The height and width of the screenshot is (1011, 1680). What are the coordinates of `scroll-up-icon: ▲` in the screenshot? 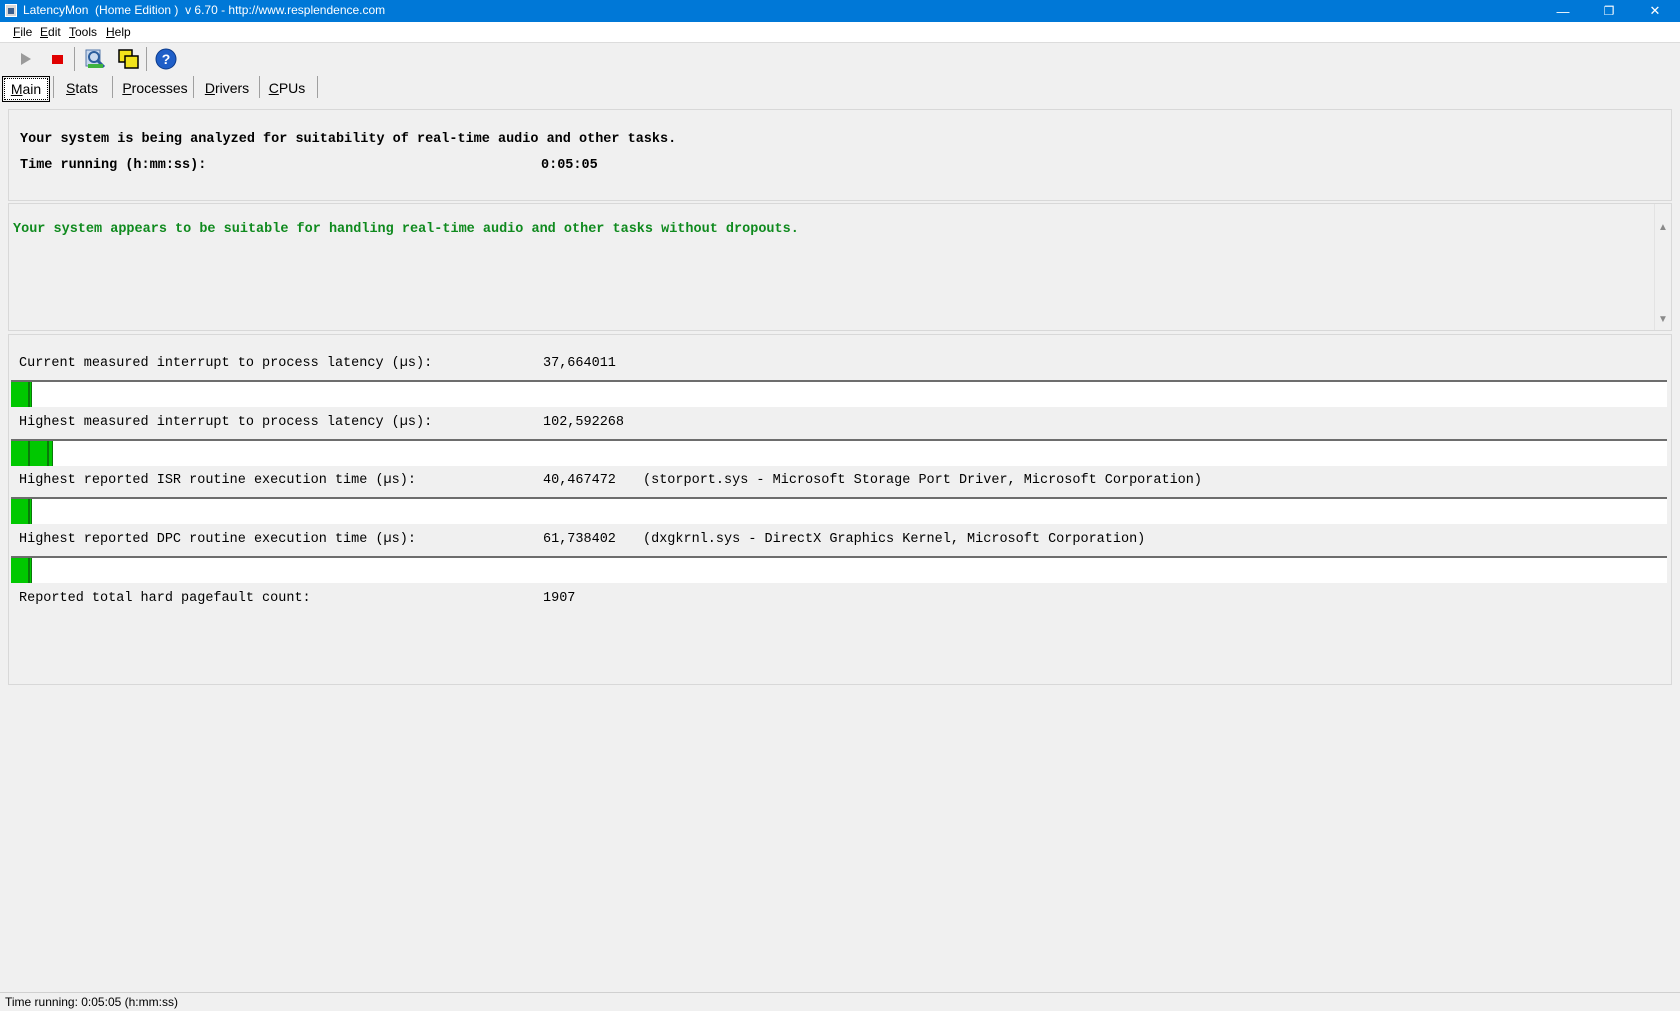 It's located at (1663, 227).